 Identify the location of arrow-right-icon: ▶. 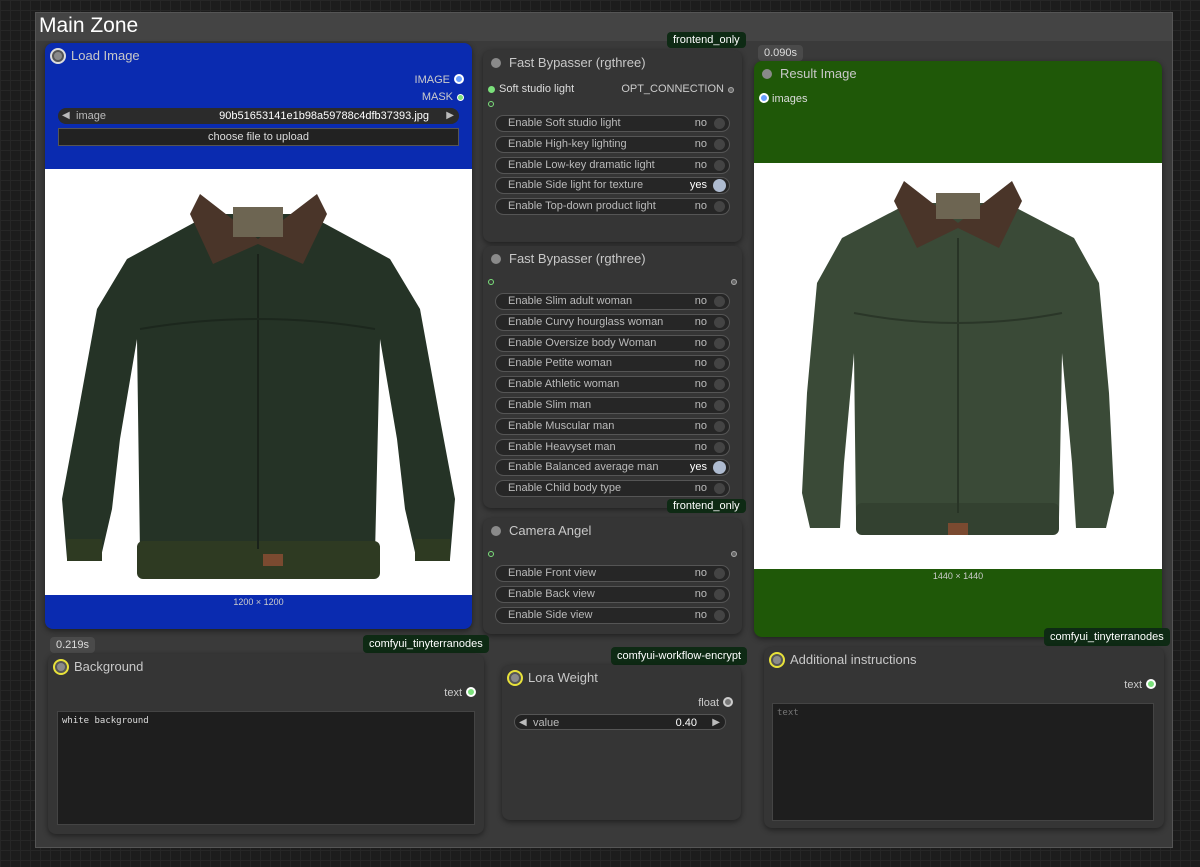
(450, 116).